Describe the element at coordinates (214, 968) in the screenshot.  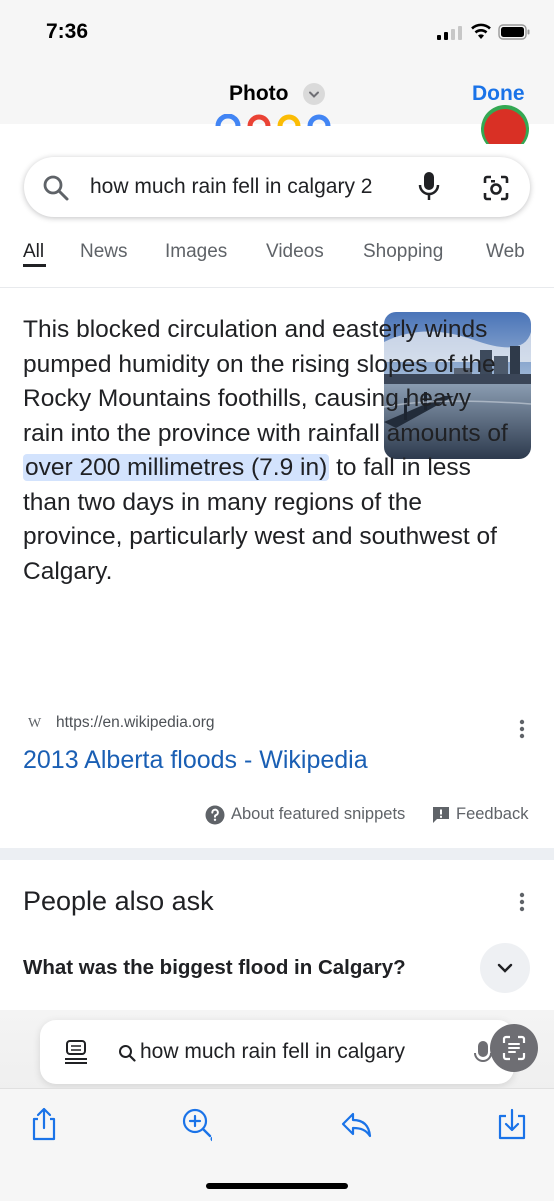
I see `paa-question: What was the biggest flood in Calgary?` at that location.